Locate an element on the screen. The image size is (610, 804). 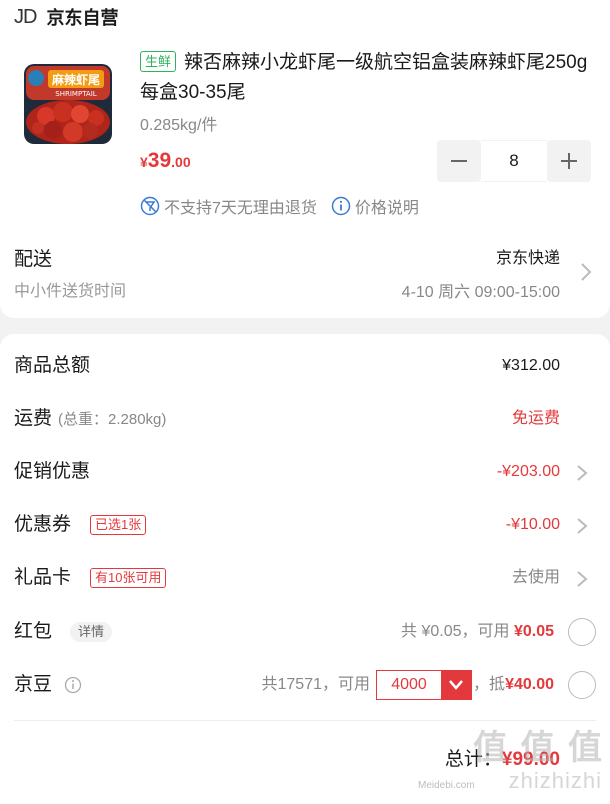
image-label: 麻辣虾尾 is located at coordinates (75, 79).